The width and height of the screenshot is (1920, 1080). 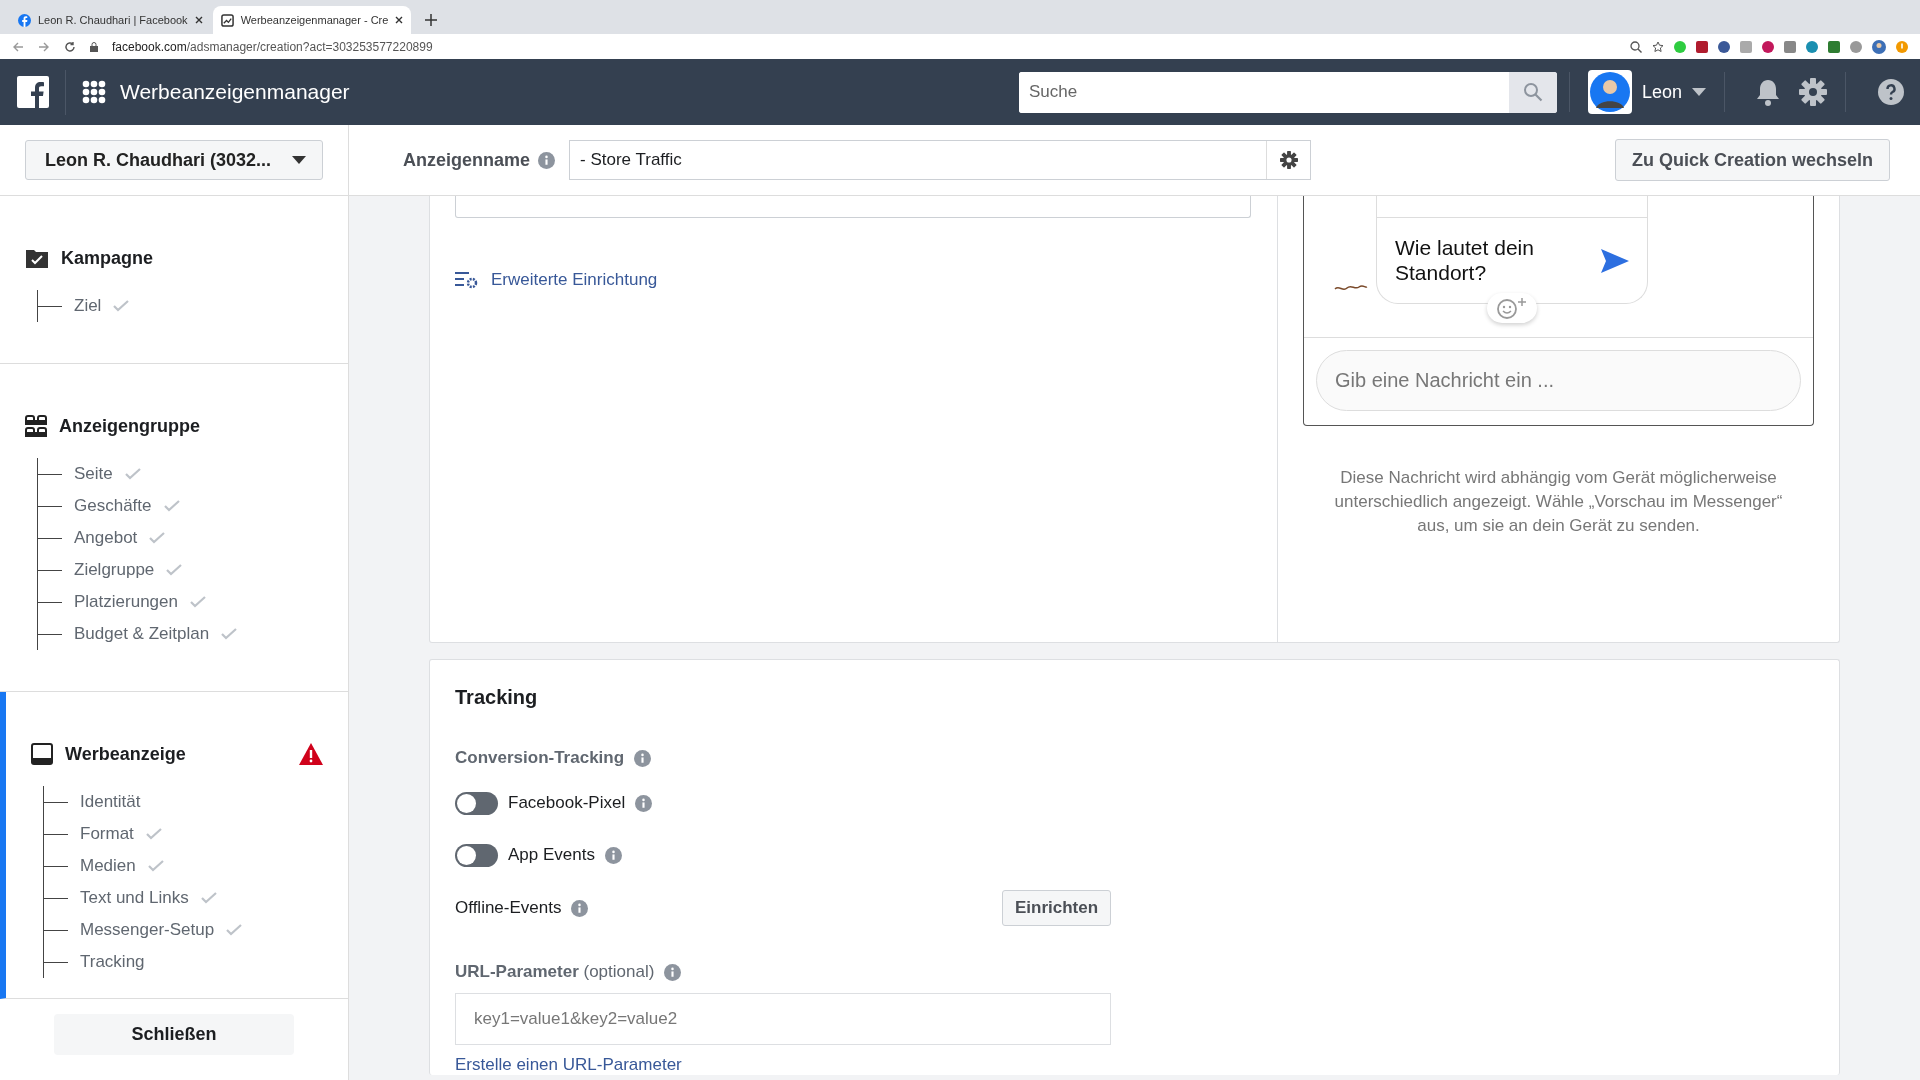 I want to click on star-icon, so click(x=1658, y=46).